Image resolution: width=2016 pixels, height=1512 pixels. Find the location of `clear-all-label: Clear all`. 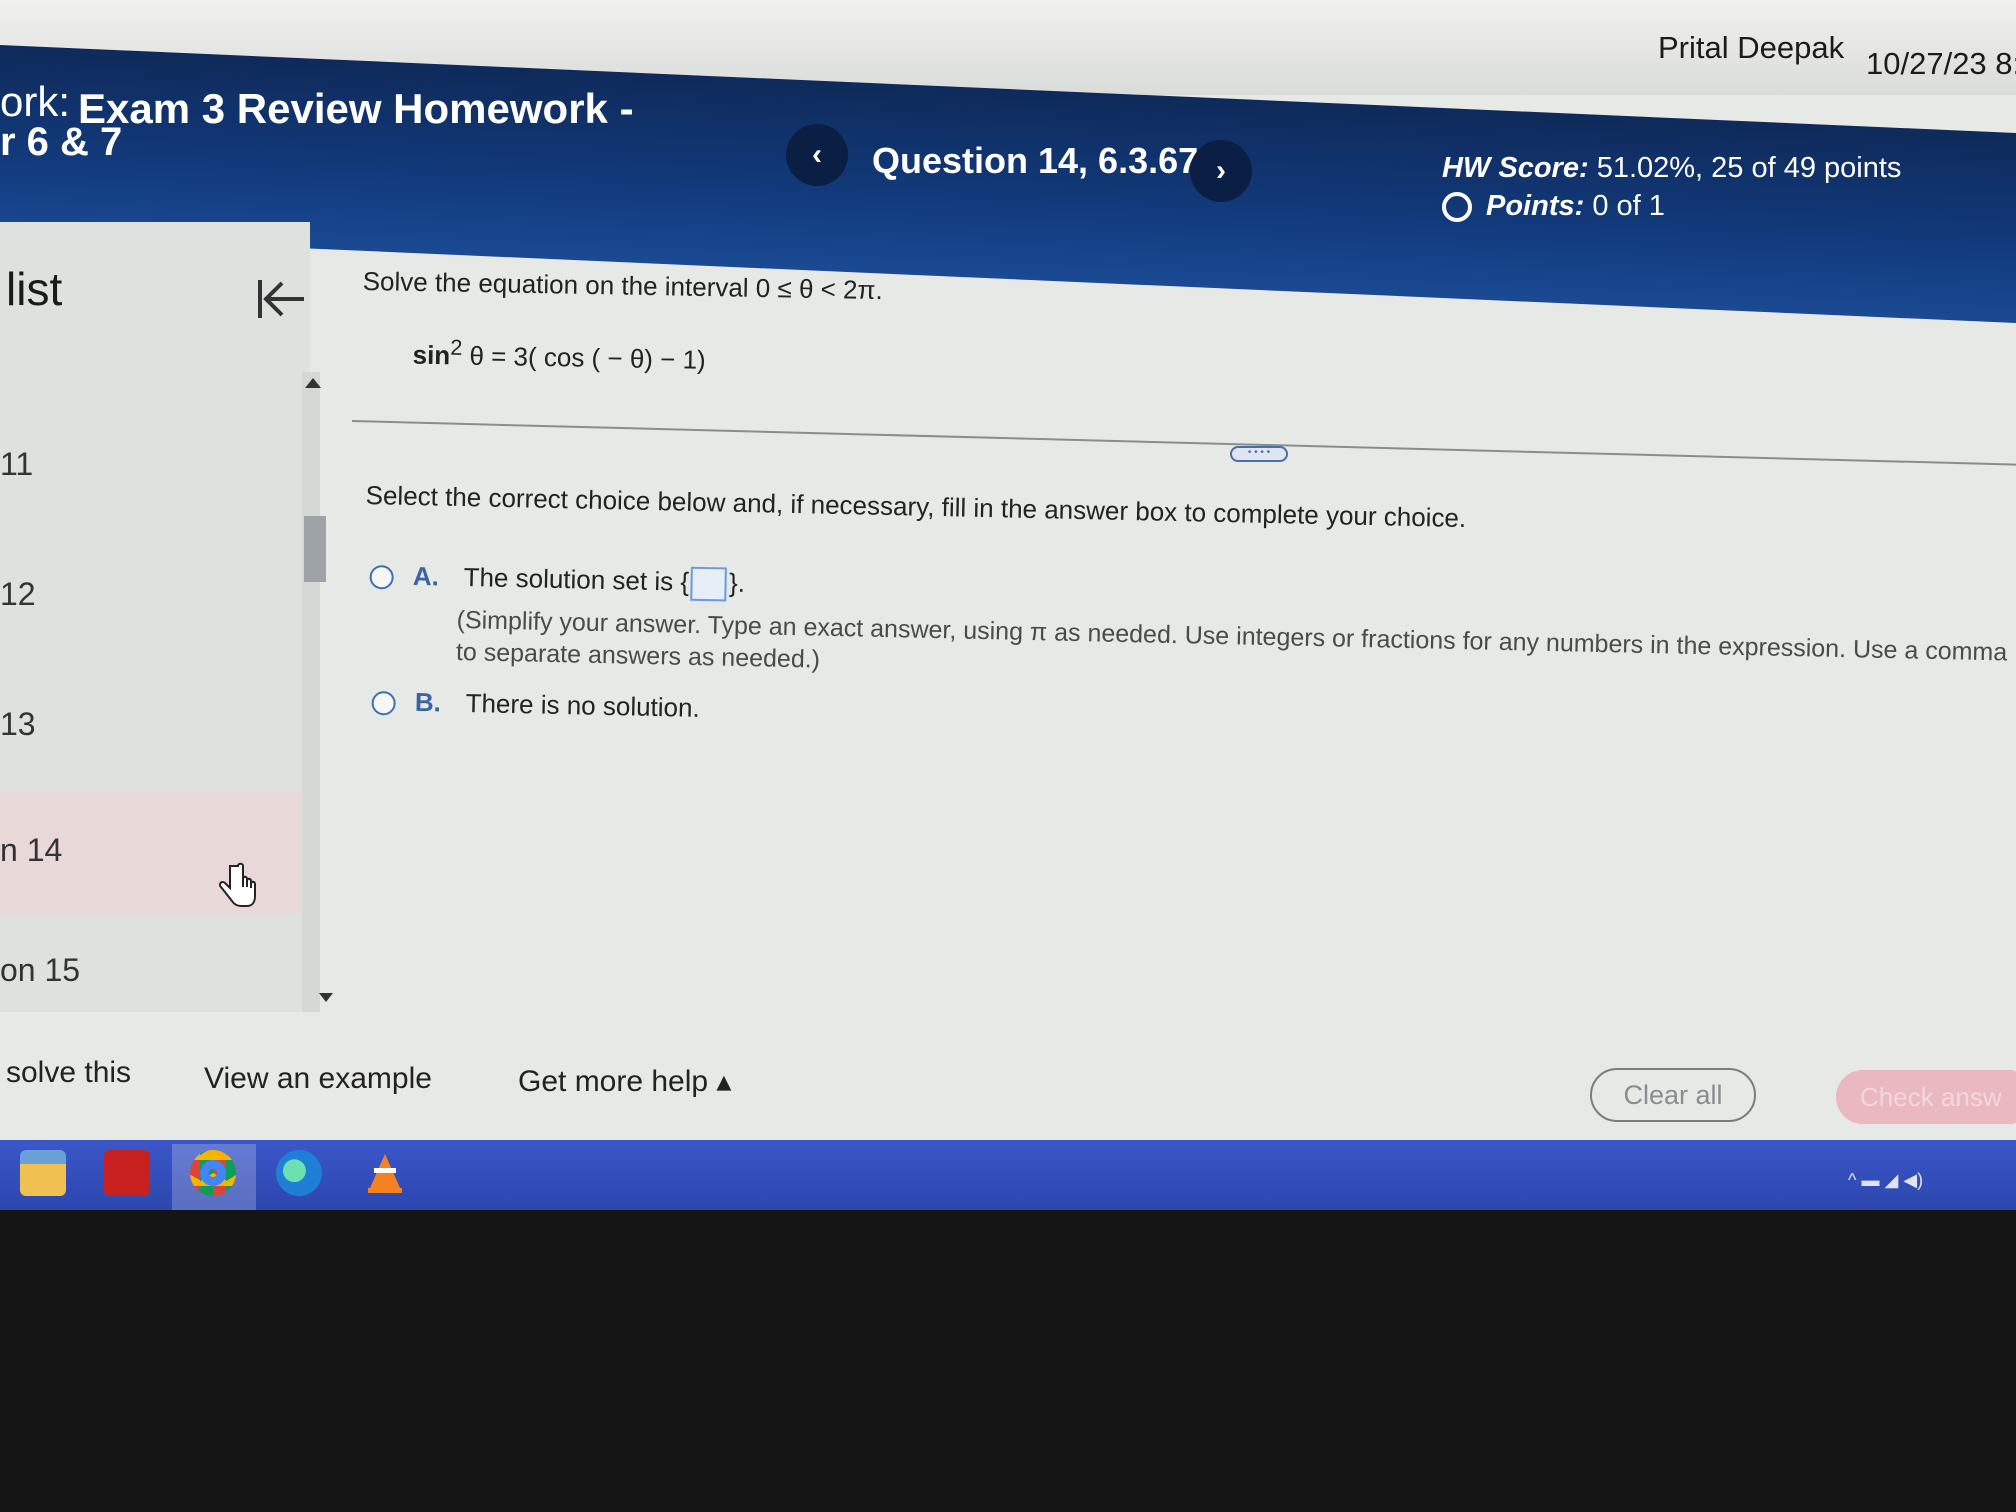

clear-all-label: Clear all is located at coordinates (1673, 1094).